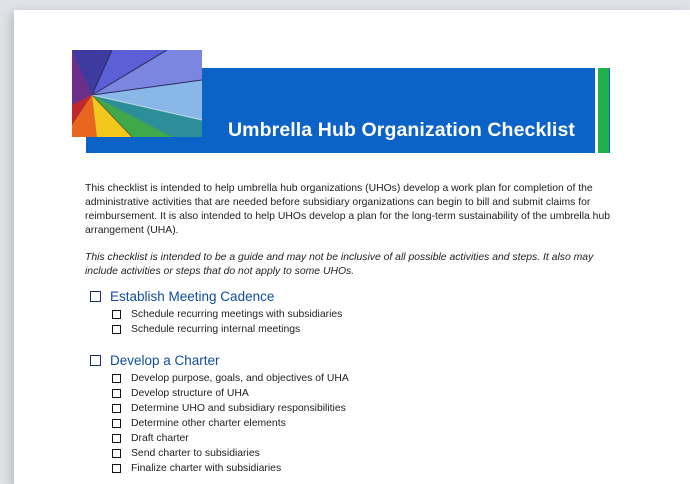 This screenshot has width=690, height=484. I want to click on checklist-item: Draft charter, so click(150, 438).